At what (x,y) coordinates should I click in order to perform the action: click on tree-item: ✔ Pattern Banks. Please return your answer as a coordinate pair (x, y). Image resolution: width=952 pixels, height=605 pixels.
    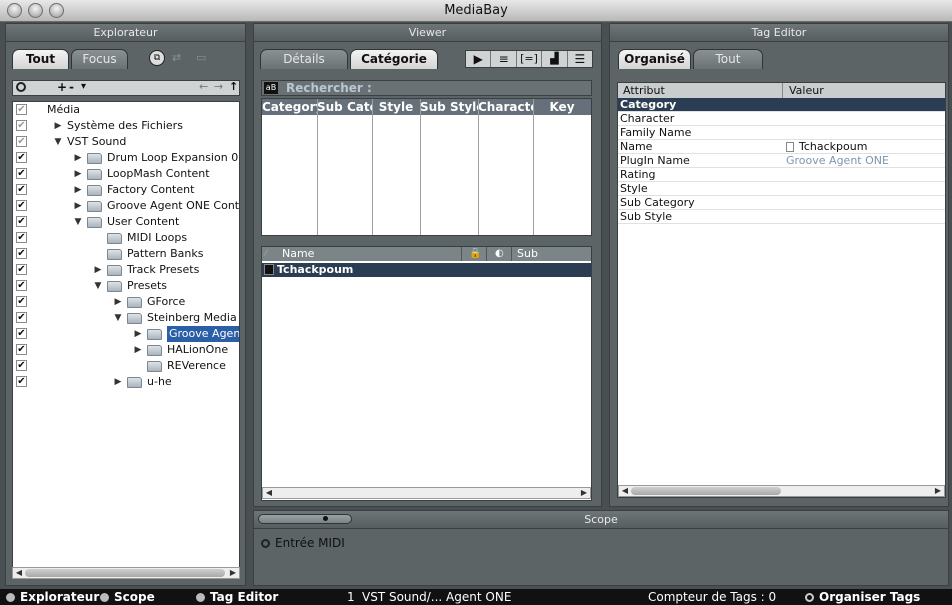
    Looking at the image, I should click on (126, 254).